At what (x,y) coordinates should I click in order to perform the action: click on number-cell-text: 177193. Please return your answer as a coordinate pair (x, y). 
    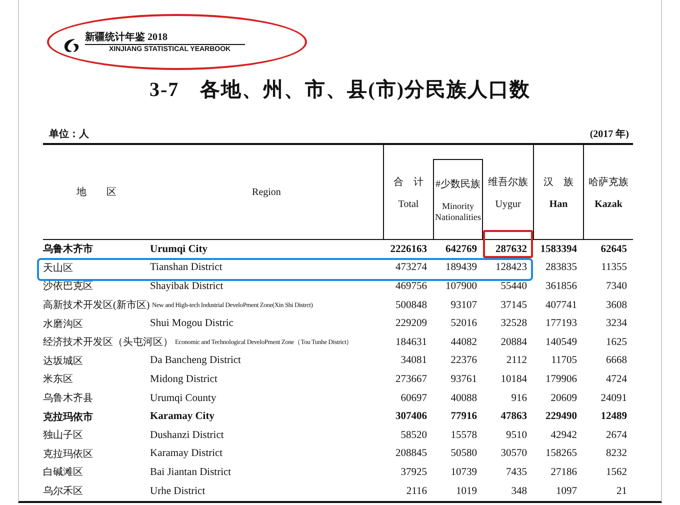
    Looking at the image, I should click on (562, 324).